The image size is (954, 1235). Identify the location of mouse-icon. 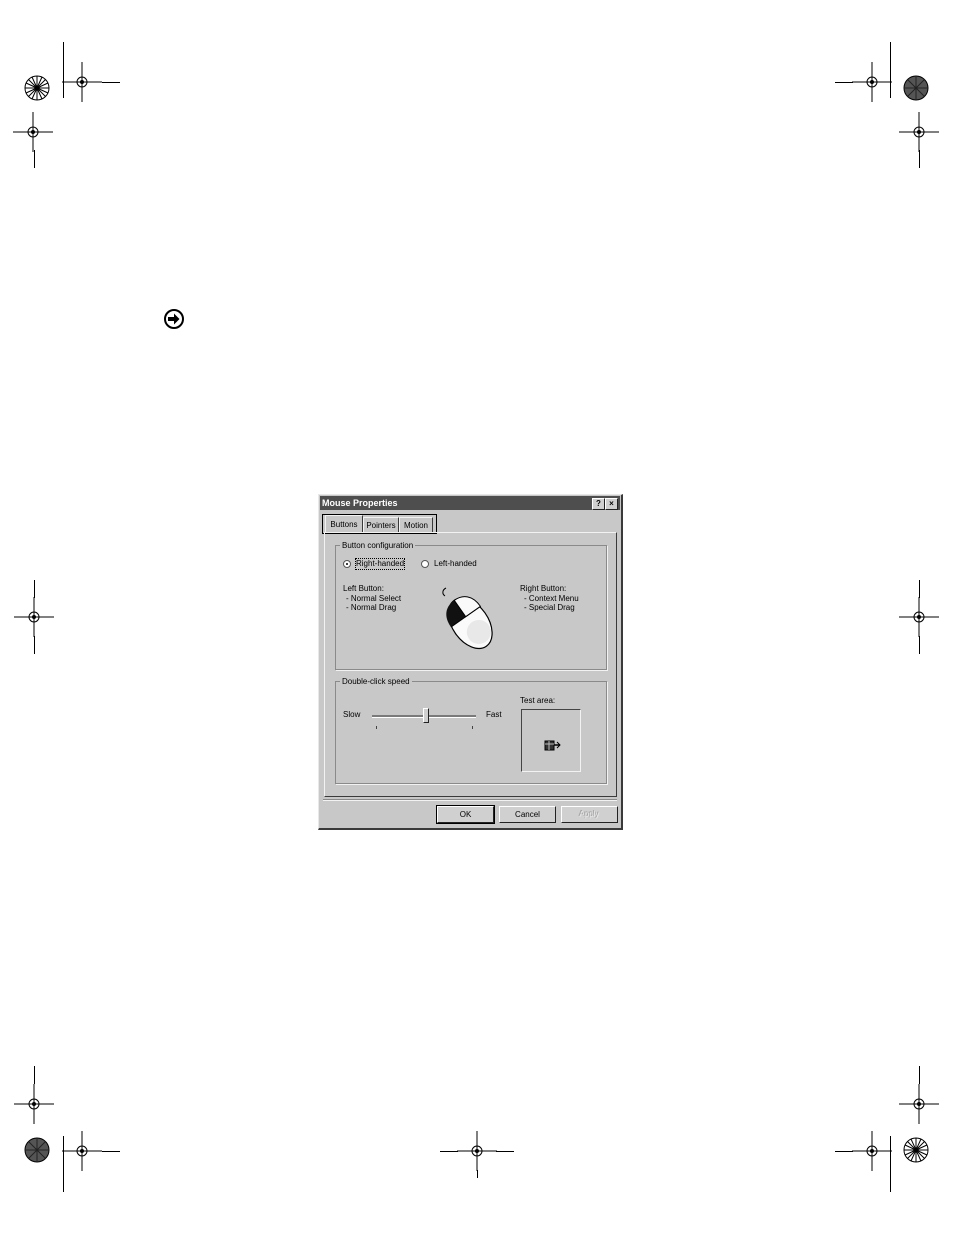
(468, 621).